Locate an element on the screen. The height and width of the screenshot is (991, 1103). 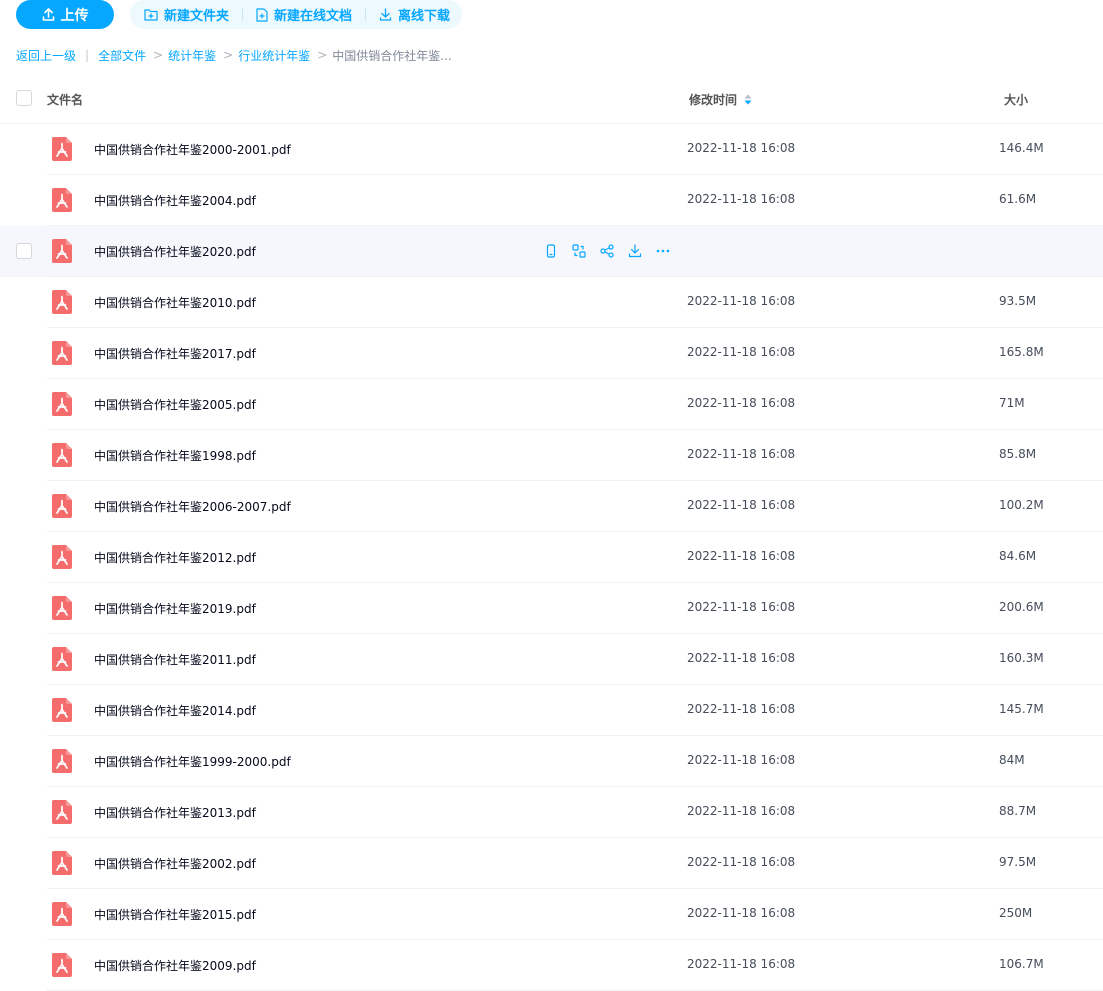
file-row: 中国供销合作社年鉴2019.pdf 2022-11-18 16:08 200.6M is located at coordinates (551, 608).